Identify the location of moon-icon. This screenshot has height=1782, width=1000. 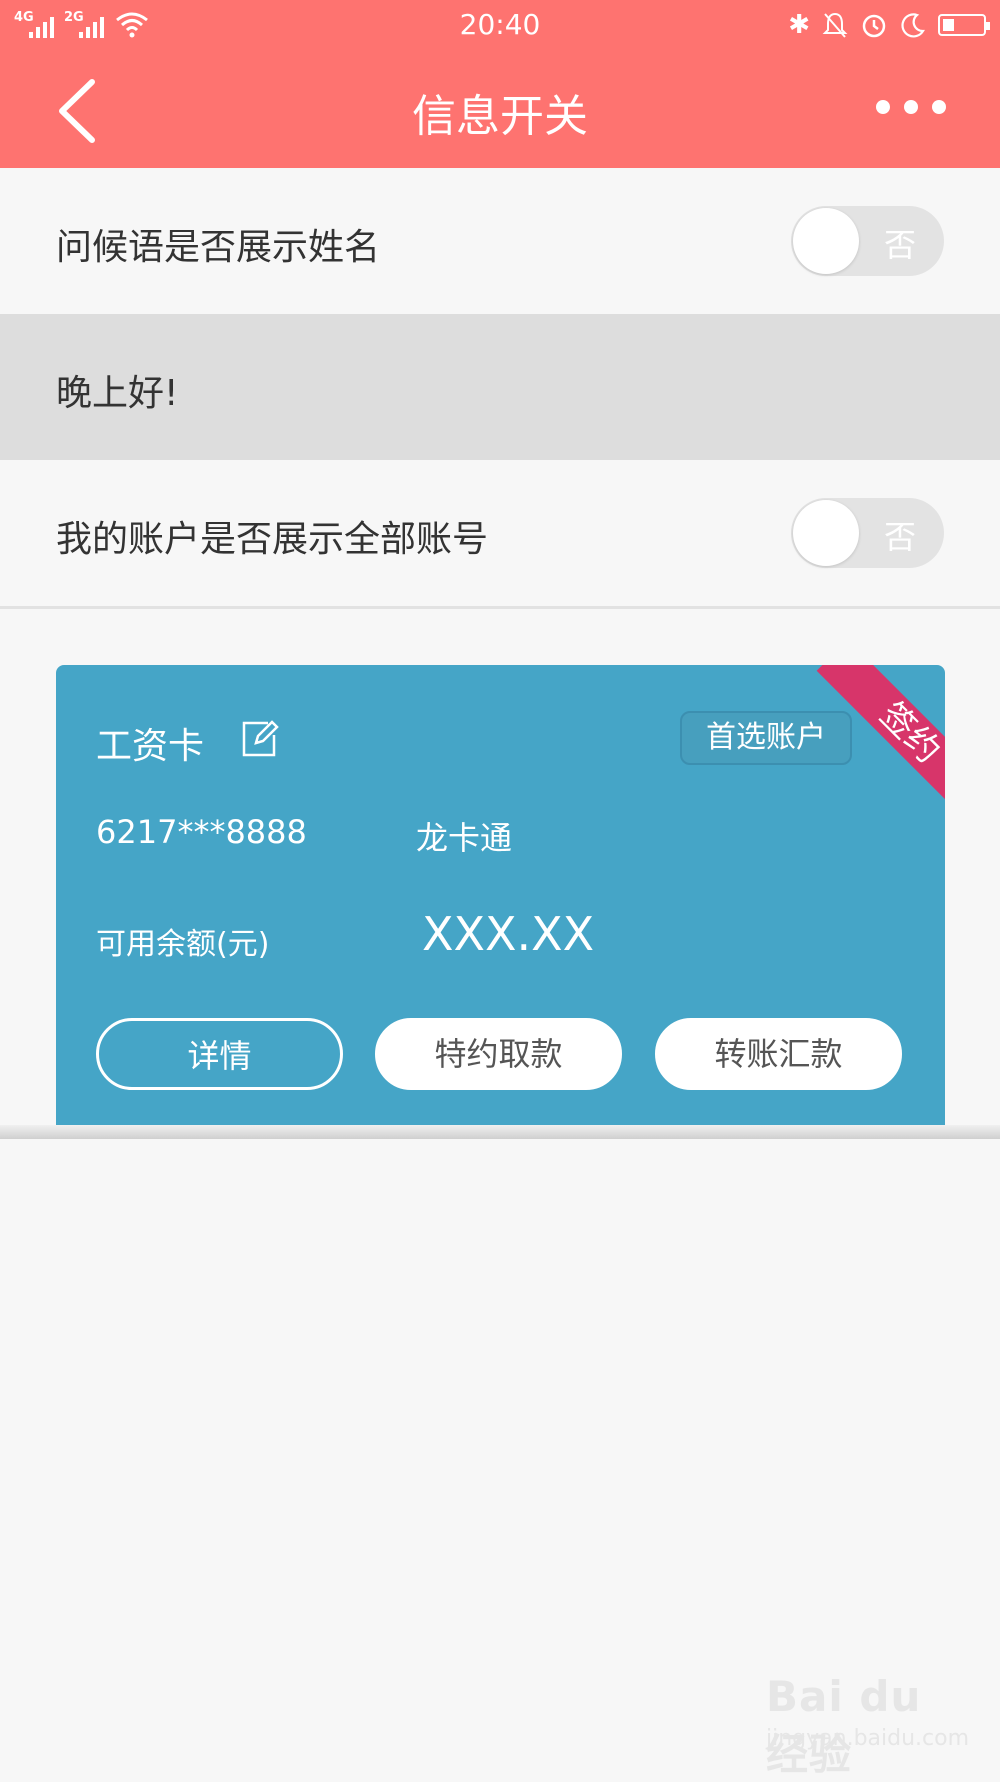
(913, 25).